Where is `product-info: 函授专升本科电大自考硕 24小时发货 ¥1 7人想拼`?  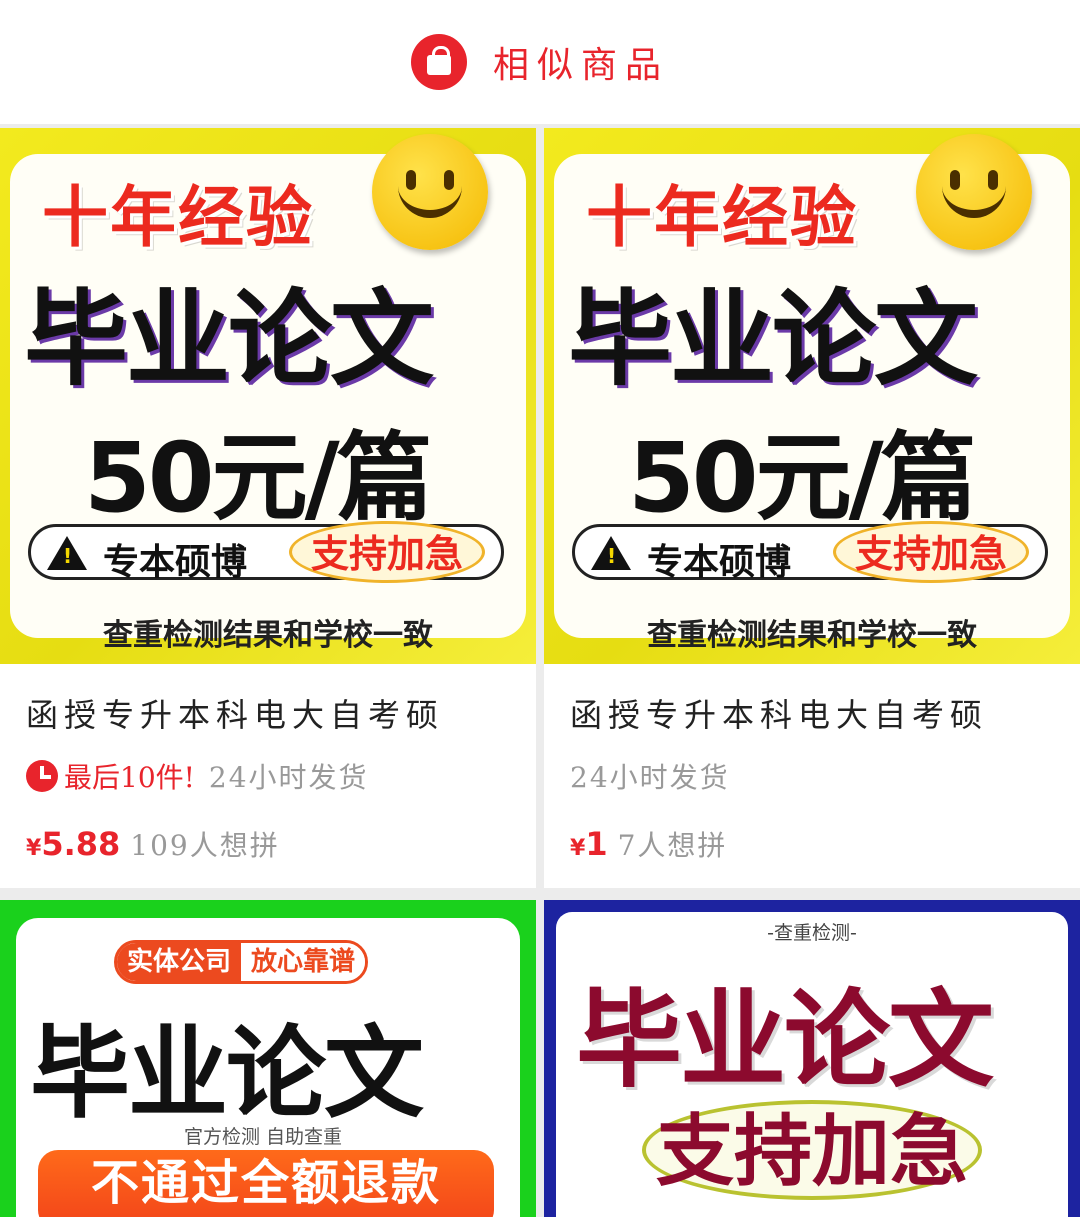
product-info: 函授专升本科电大自考硕 24小时发货 ¥1 7人想拼 is located at coordinates (812, 776).